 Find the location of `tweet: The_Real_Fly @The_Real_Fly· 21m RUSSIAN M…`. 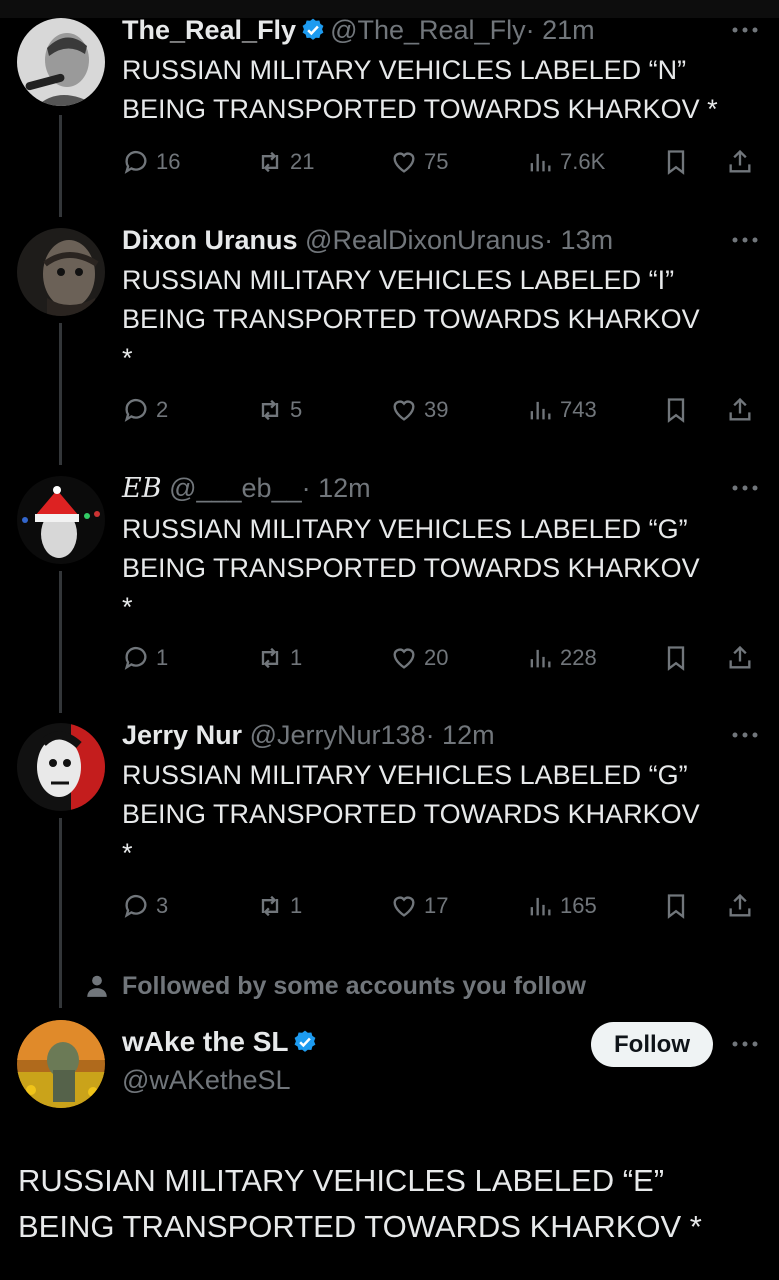

tweet: The_Real_Fly @The_Real_Fly· 21m RUSSIAN M… is located at coordinates (442, 71).